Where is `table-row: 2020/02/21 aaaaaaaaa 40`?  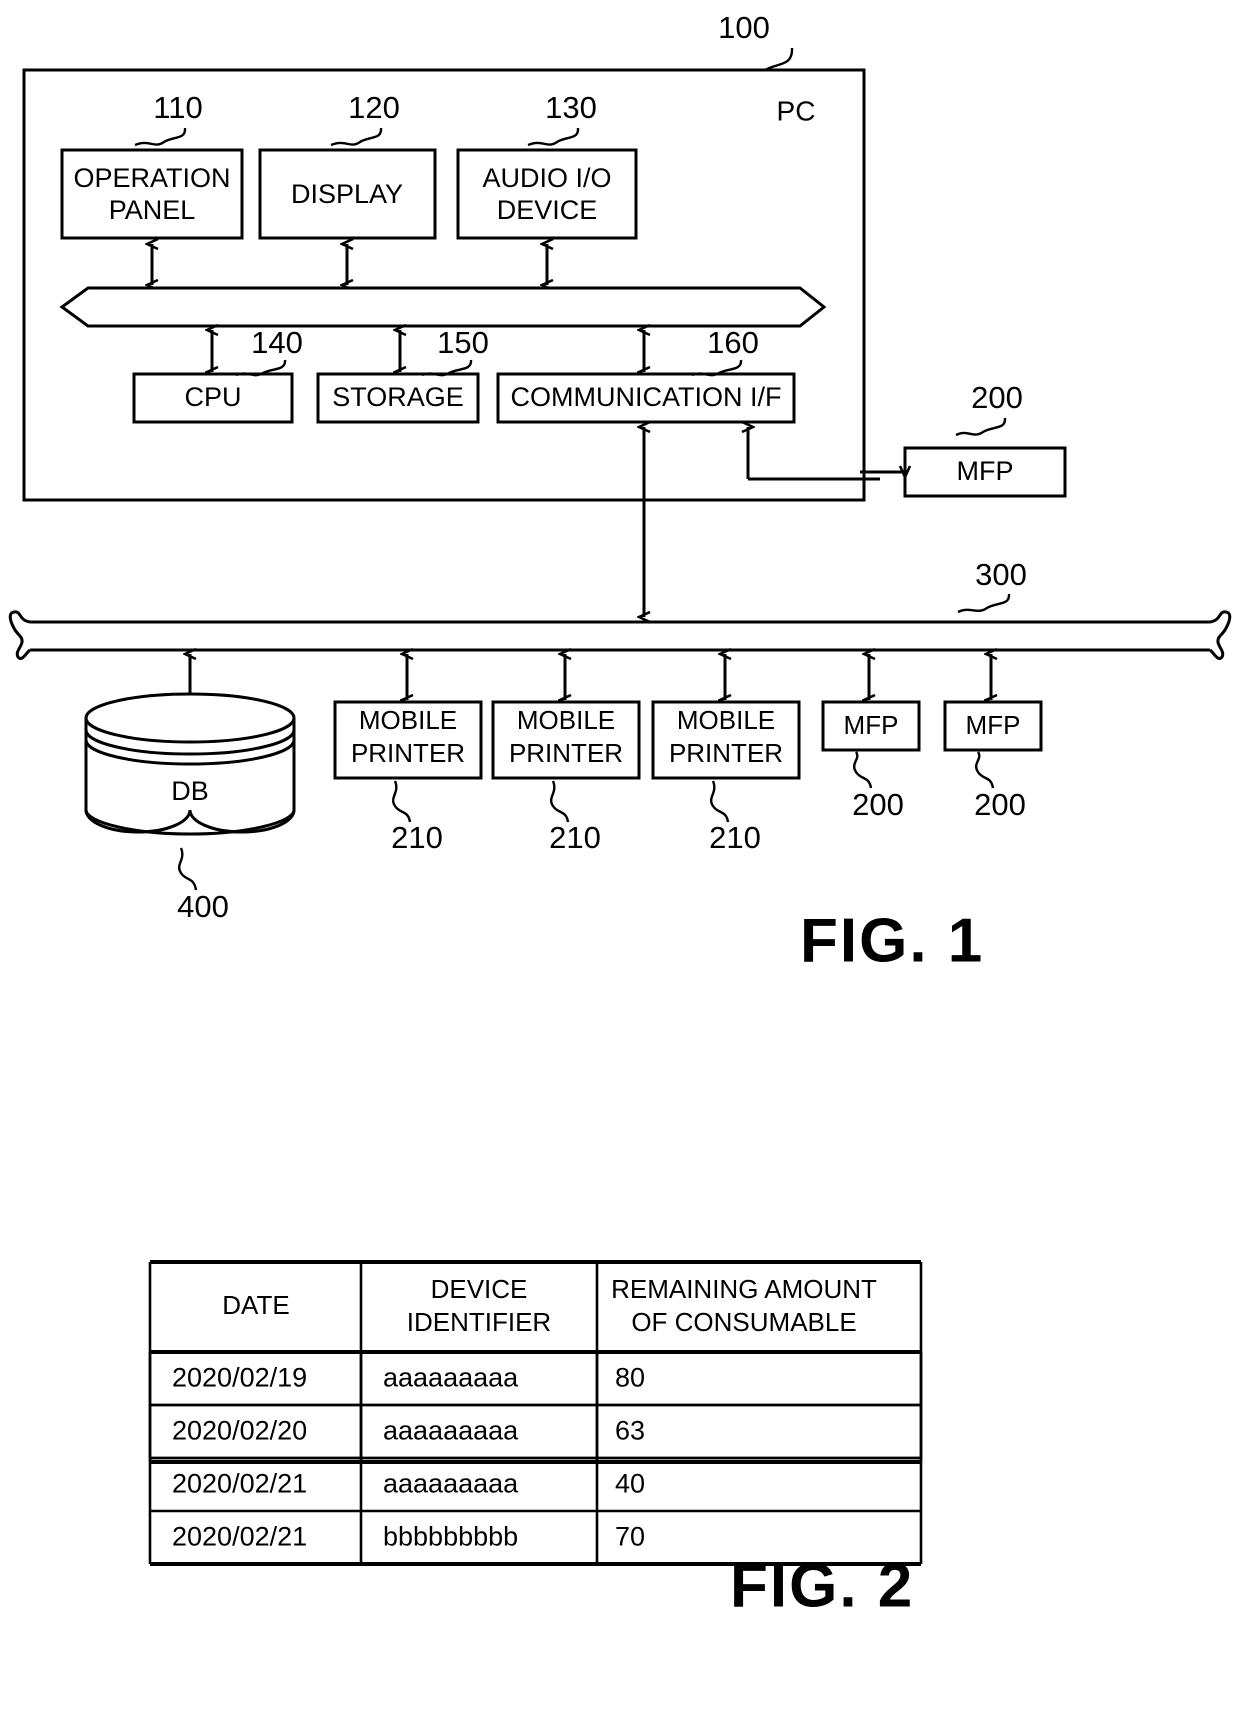
table-row: 2020/02/21 aaaaaaaaa 40 is located at coordinates (535, 1491).